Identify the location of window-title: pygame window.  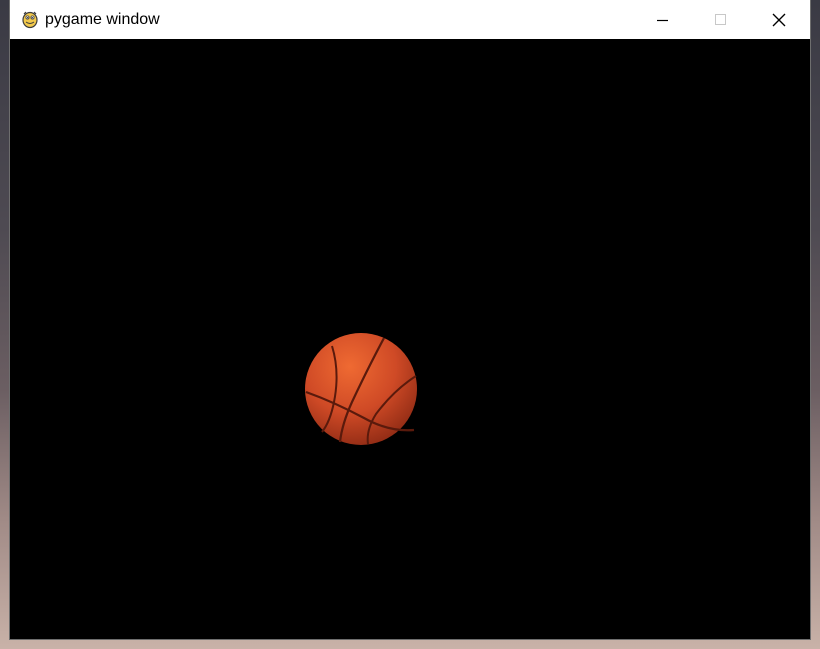
(102, 19).